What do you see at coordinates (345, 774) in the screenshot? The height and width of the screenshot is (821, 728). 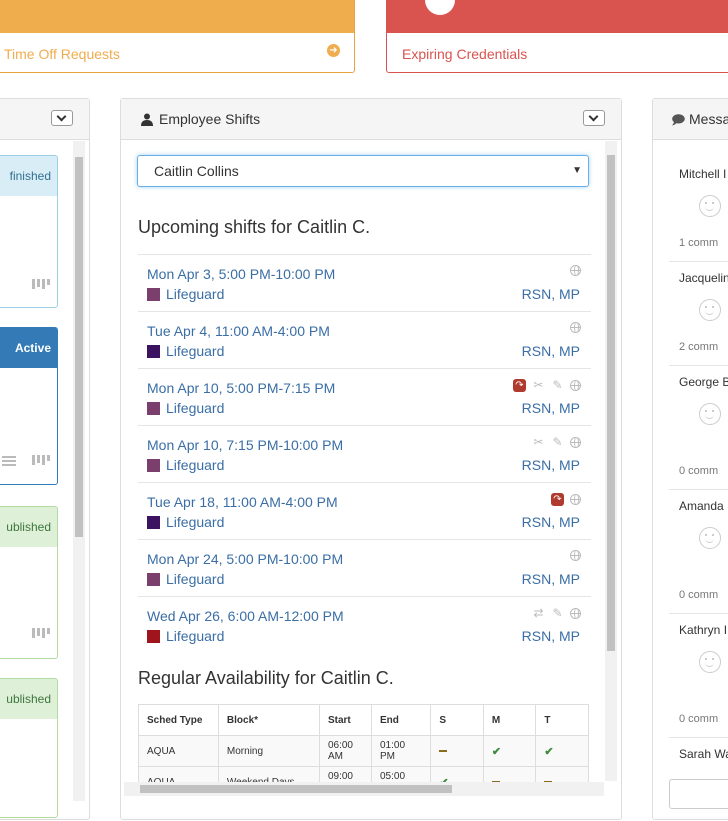 I see `table-cell: 09:00 AM` at bounding box center [345, 774].